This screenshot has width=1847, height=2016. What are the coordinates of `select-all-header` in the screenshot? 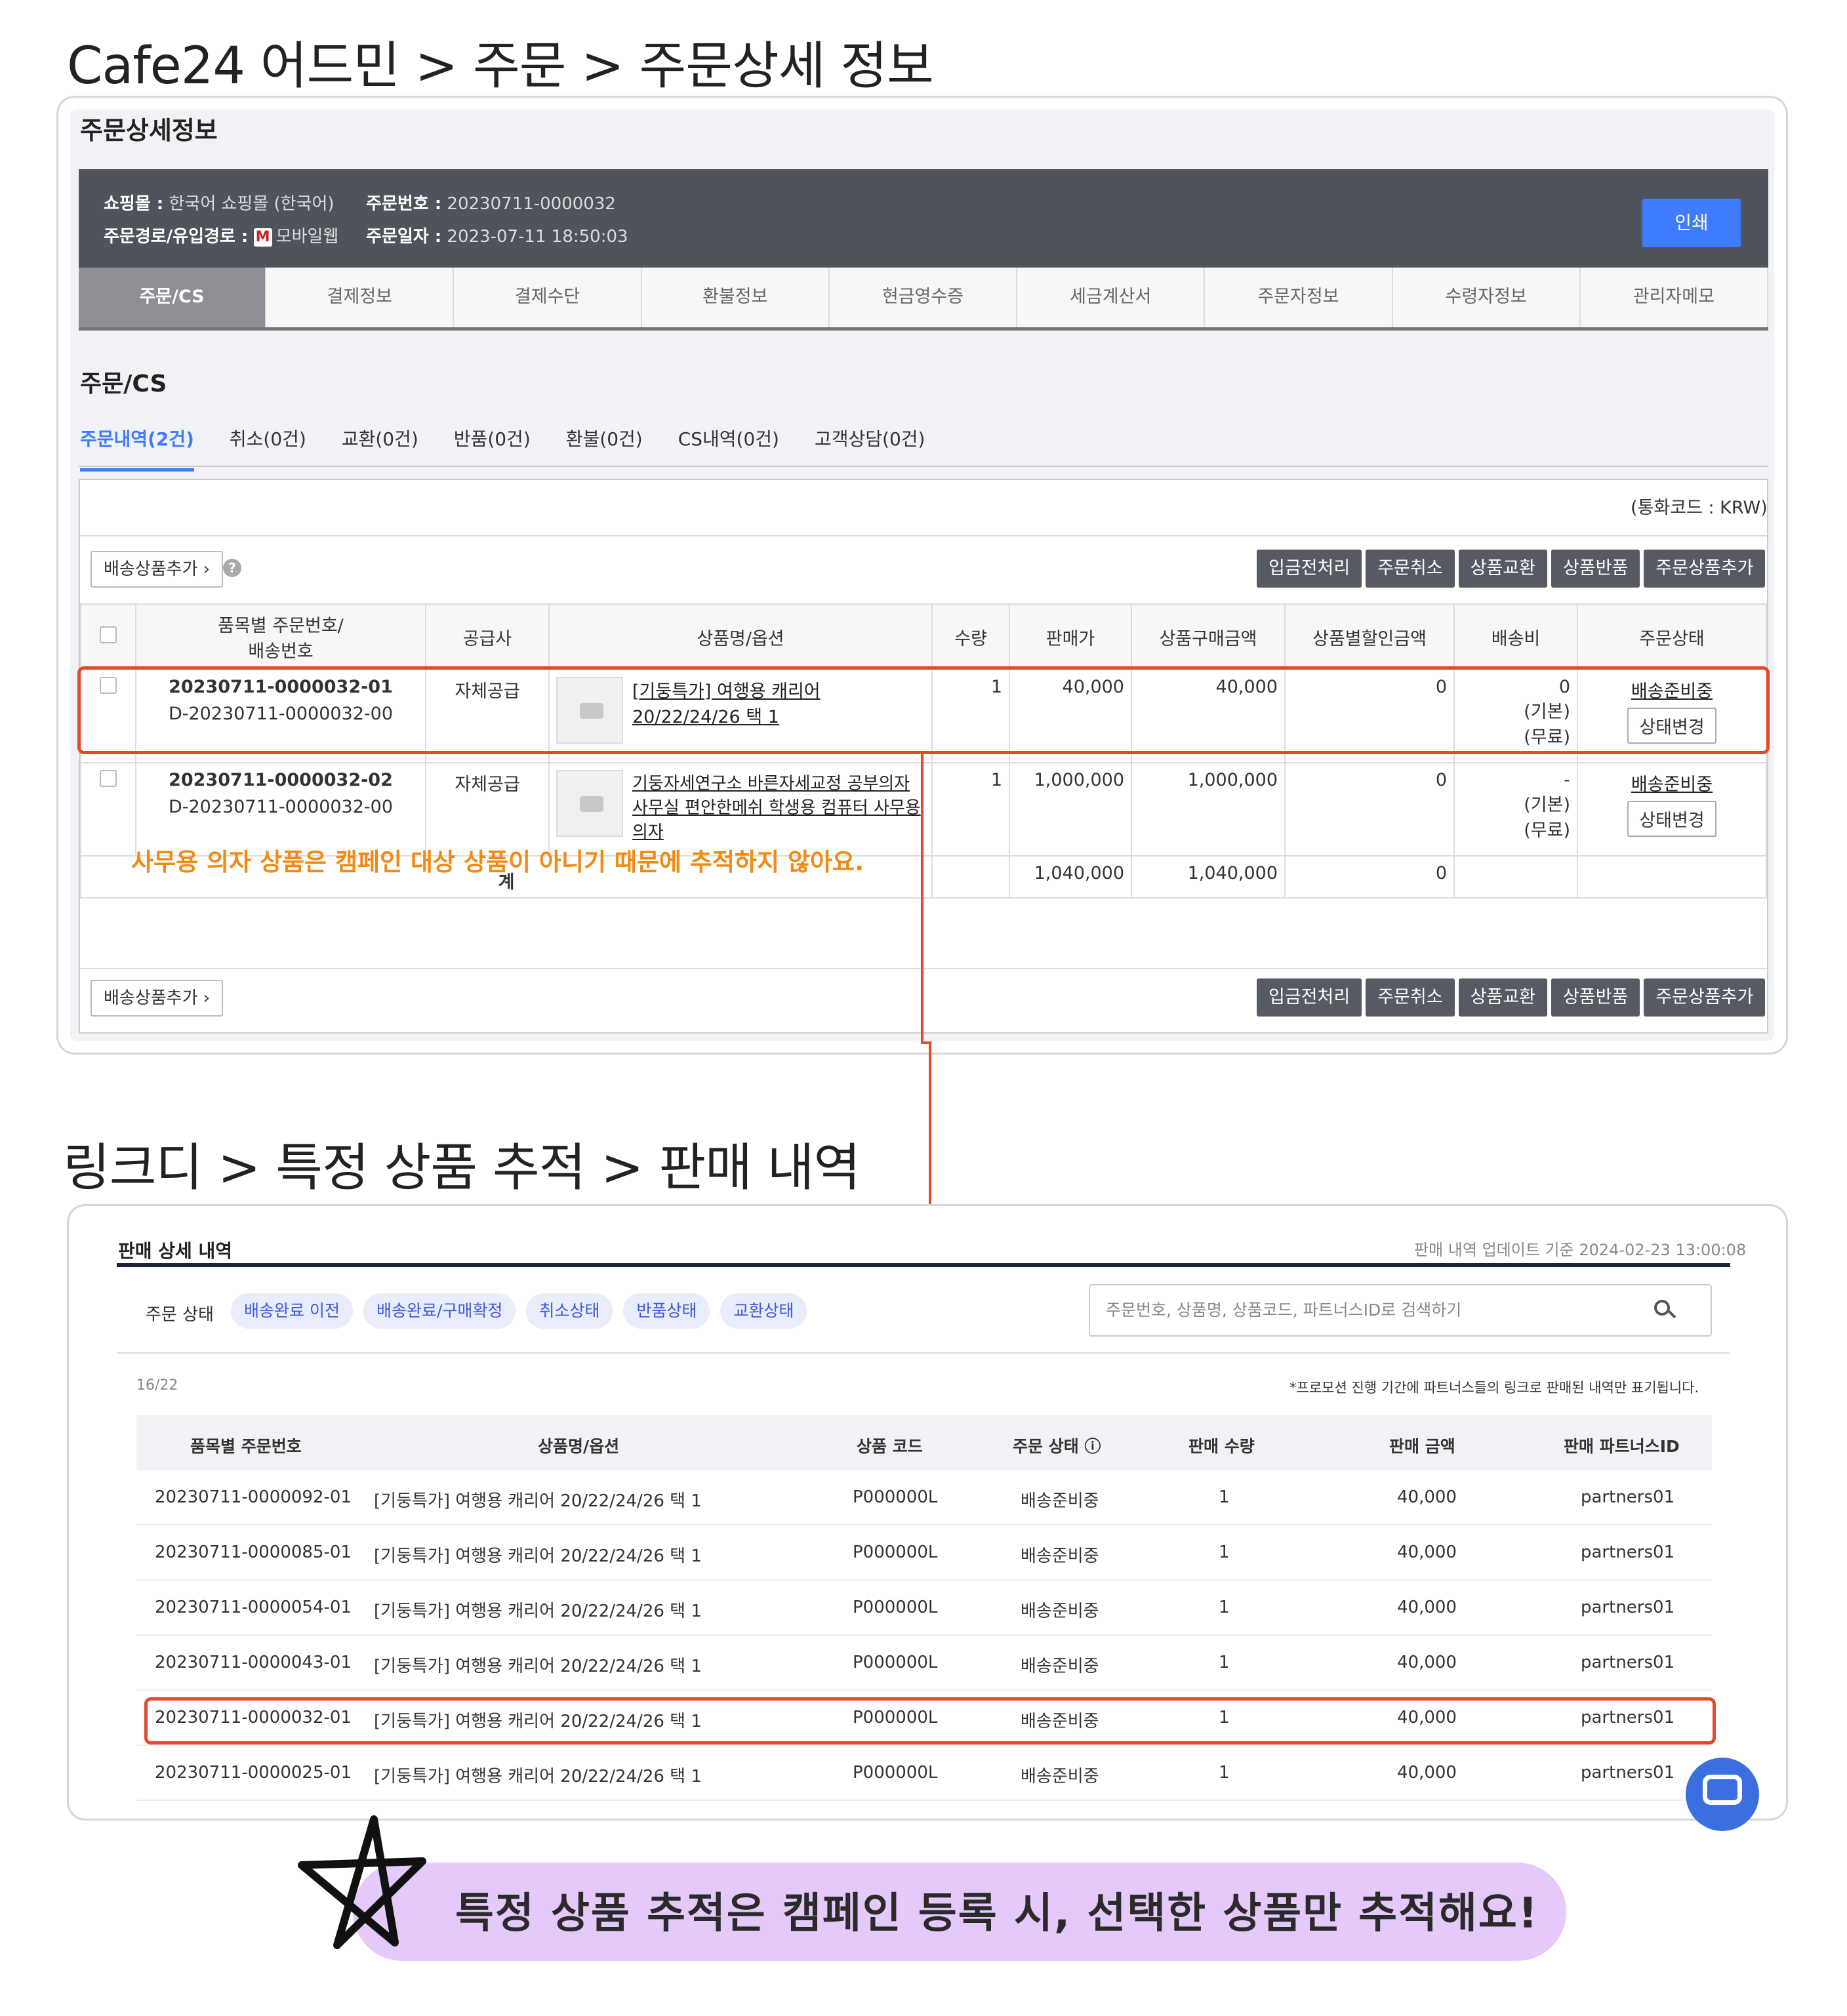 It's located at (108, 636).